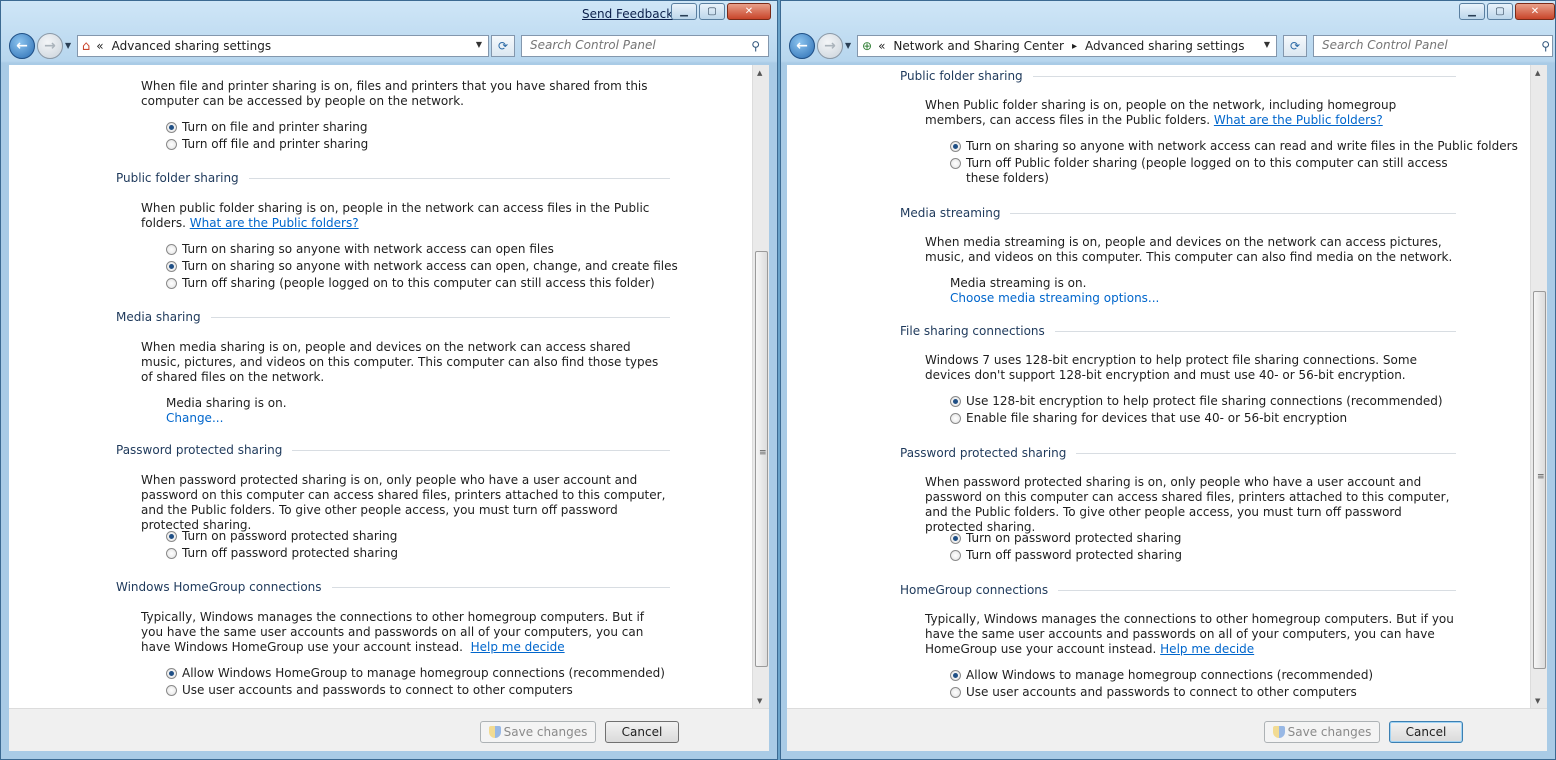 This screenshot has width=1556, height=760. What do you see at coordinates (1178, 590) in the screenshot?
I see `section-header-homegroup: HomeGroup connections` at bounding box center [1178, 590].